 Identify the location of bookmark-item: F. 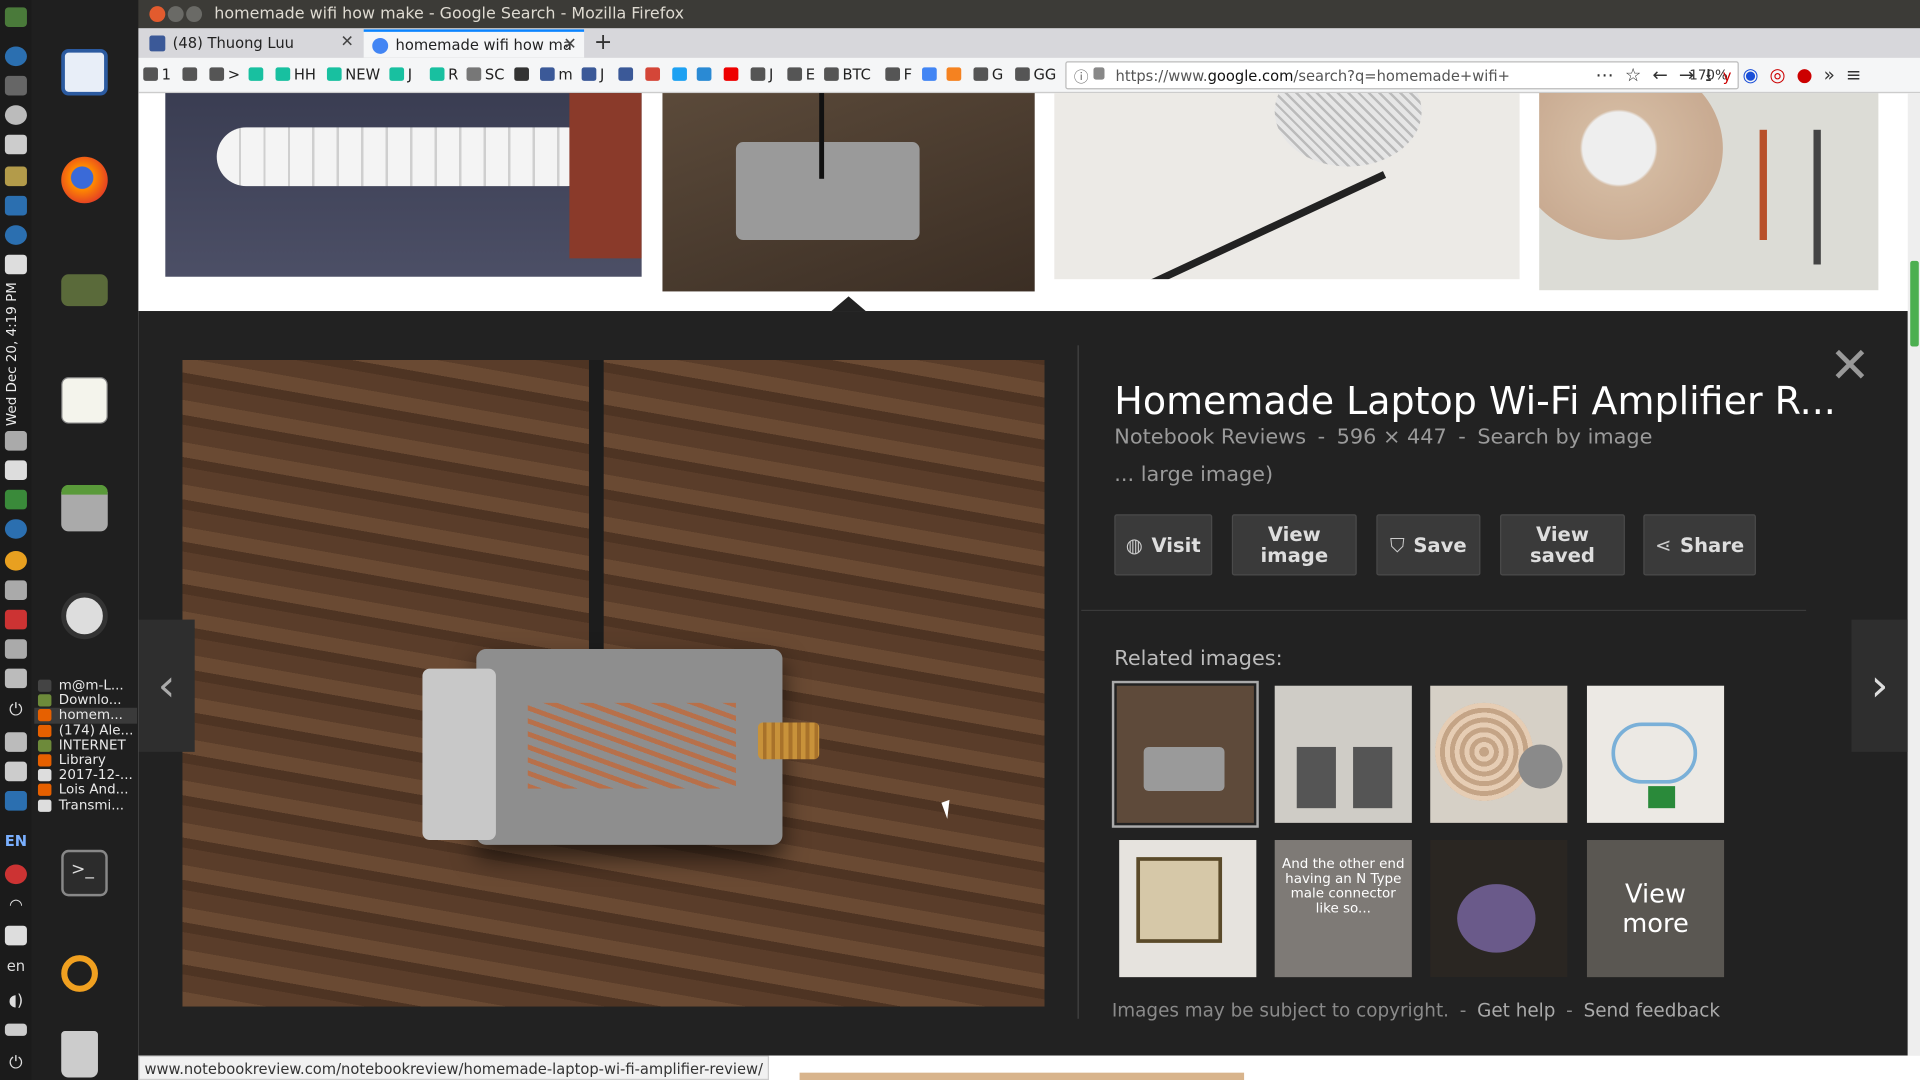
(898, 74).